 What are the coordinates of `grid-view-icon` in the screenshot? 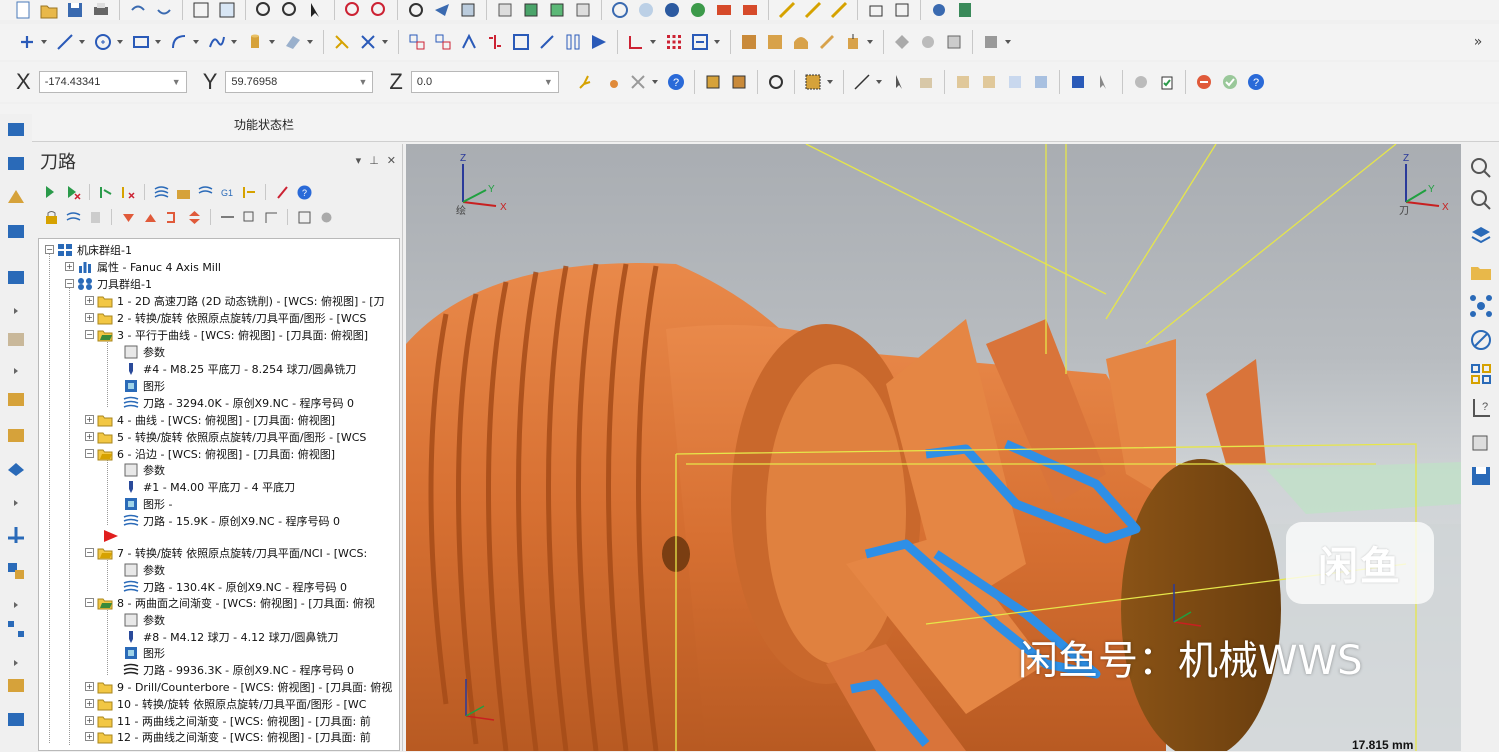 It's located at (1481, 374).